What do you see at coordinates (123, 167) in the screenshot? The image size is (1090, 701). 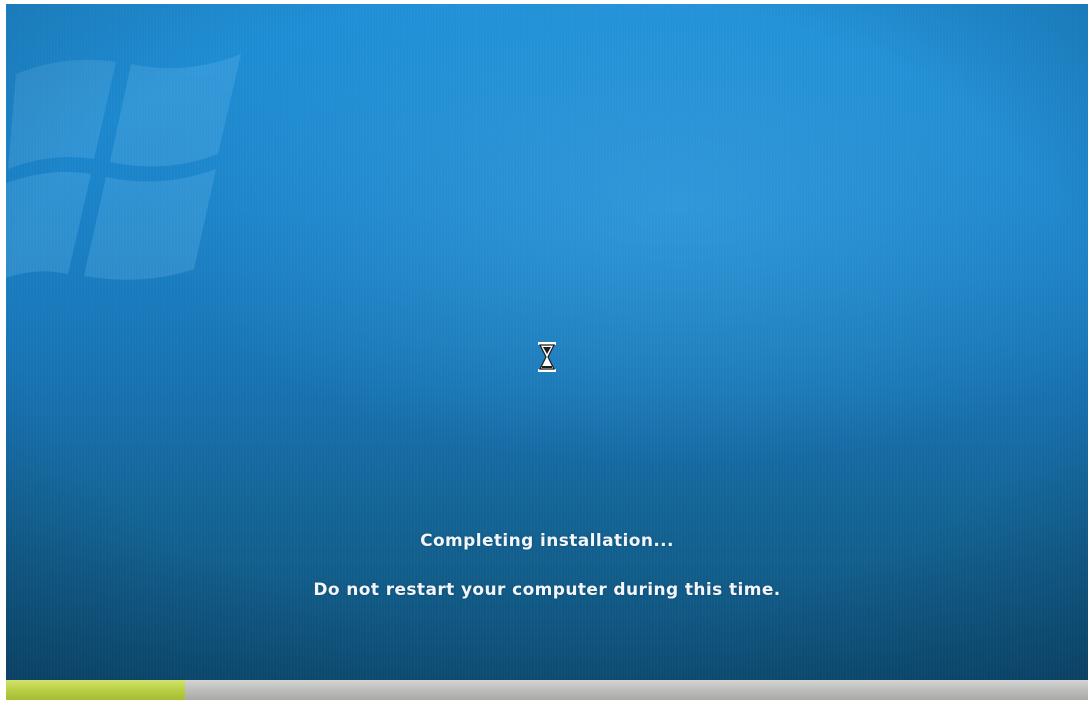 I see `windows-logo-icon` at bounding box center [123, 167].